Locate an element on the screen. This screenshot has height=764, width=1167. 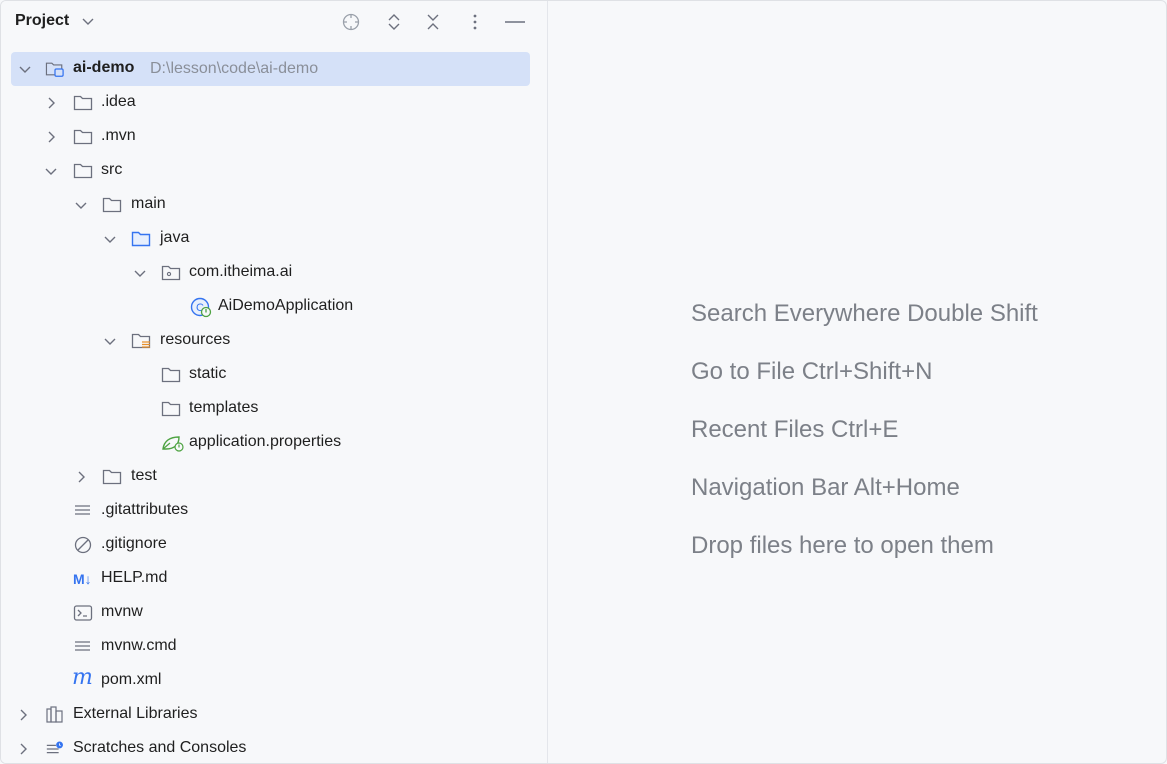
tree-row-package: com.itheima.ai is located at coordinates (274, 273).